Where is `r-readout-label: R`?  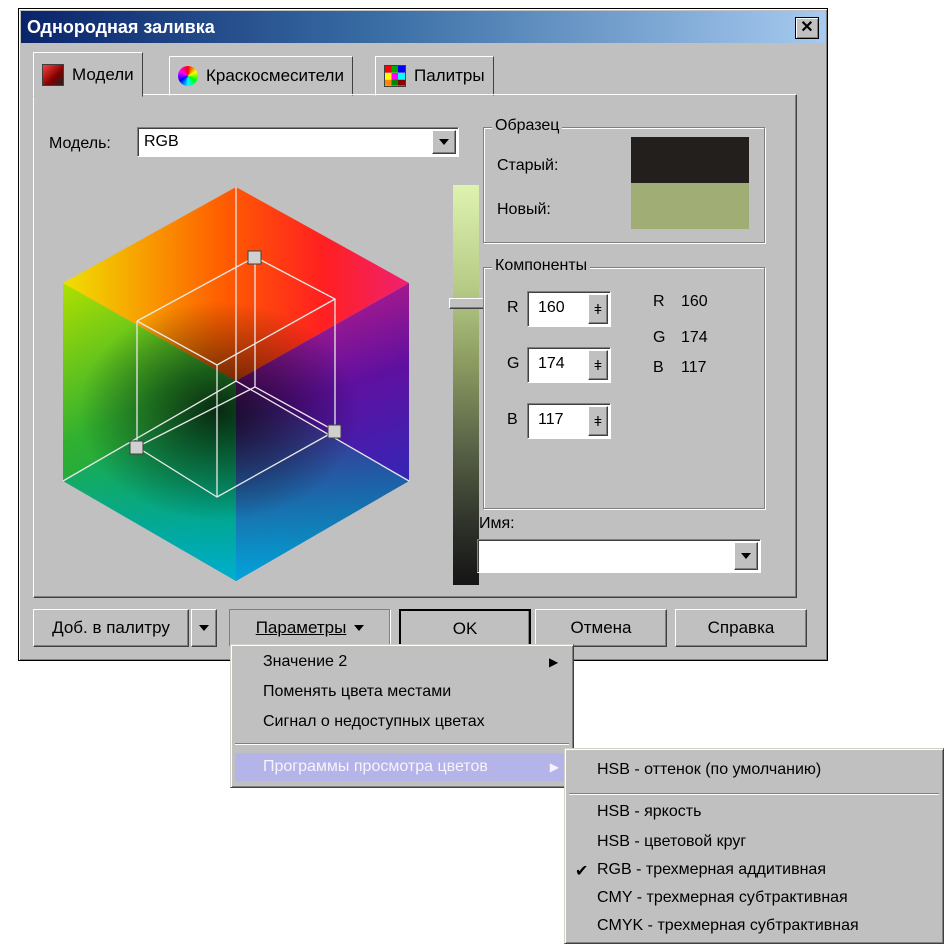 r-readout-label: R is located at coordinates (659, 301).